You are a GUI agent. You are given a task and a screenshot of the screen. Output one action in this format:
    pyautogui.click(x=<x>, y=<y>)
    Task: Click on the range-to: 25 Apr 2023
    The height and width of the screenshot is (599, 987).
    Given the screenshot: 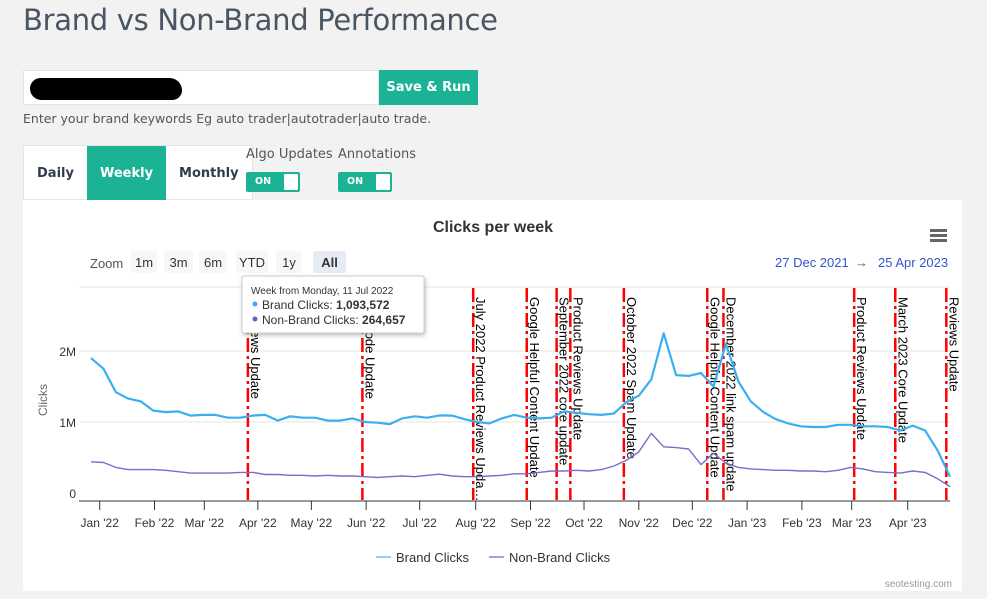 What is the action you would take?
    pyautogui.click(x=913, y=262)
    